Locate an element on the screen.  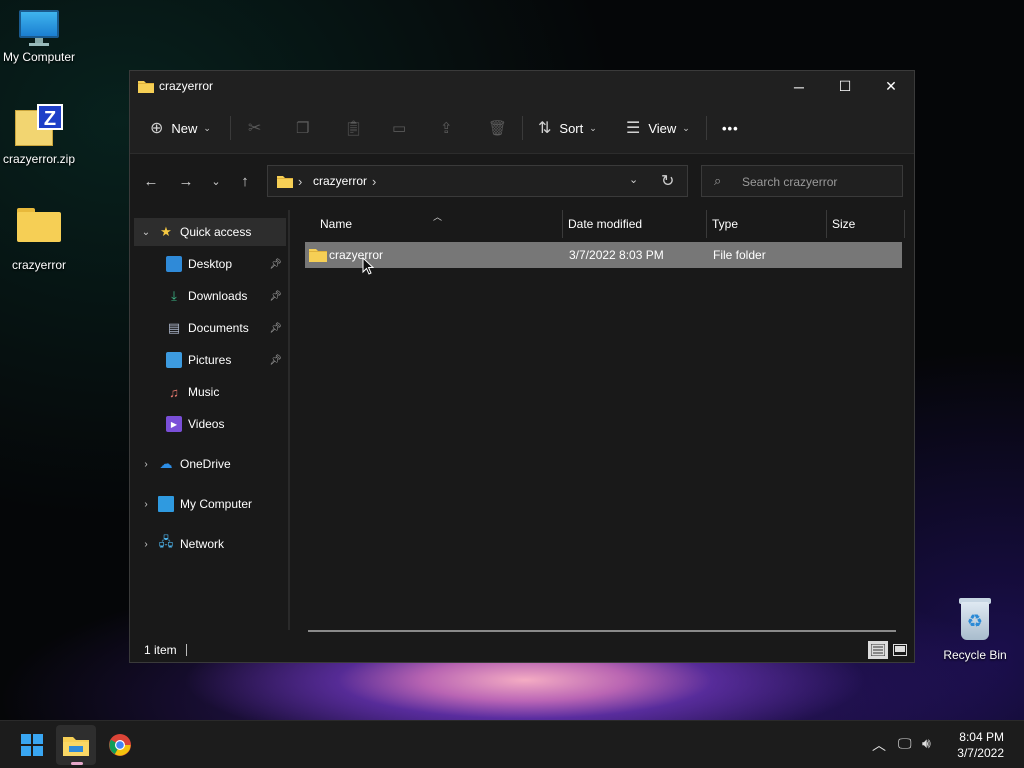
arrow-right-icon: → is located at coordinates (186, 181).